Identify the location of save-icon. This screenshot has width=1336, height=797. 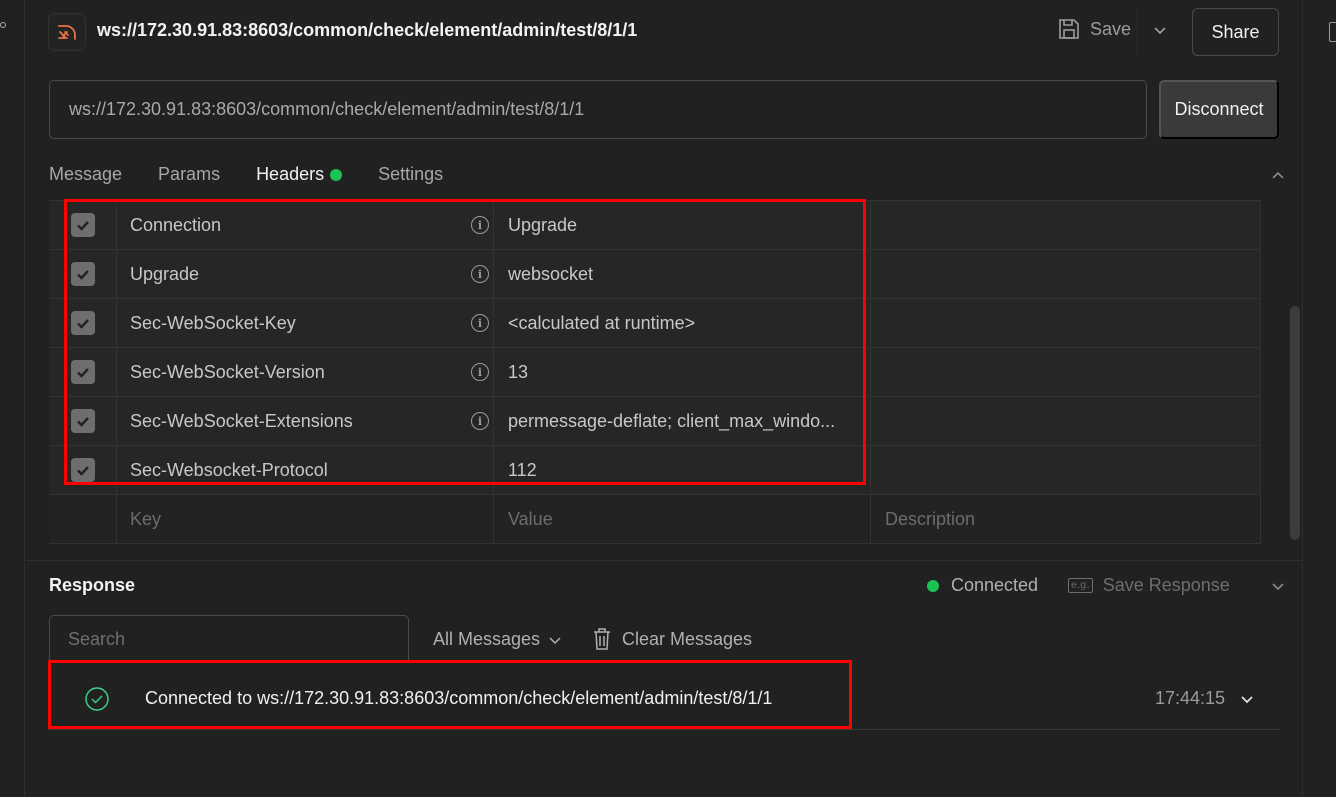
(1069, 29).